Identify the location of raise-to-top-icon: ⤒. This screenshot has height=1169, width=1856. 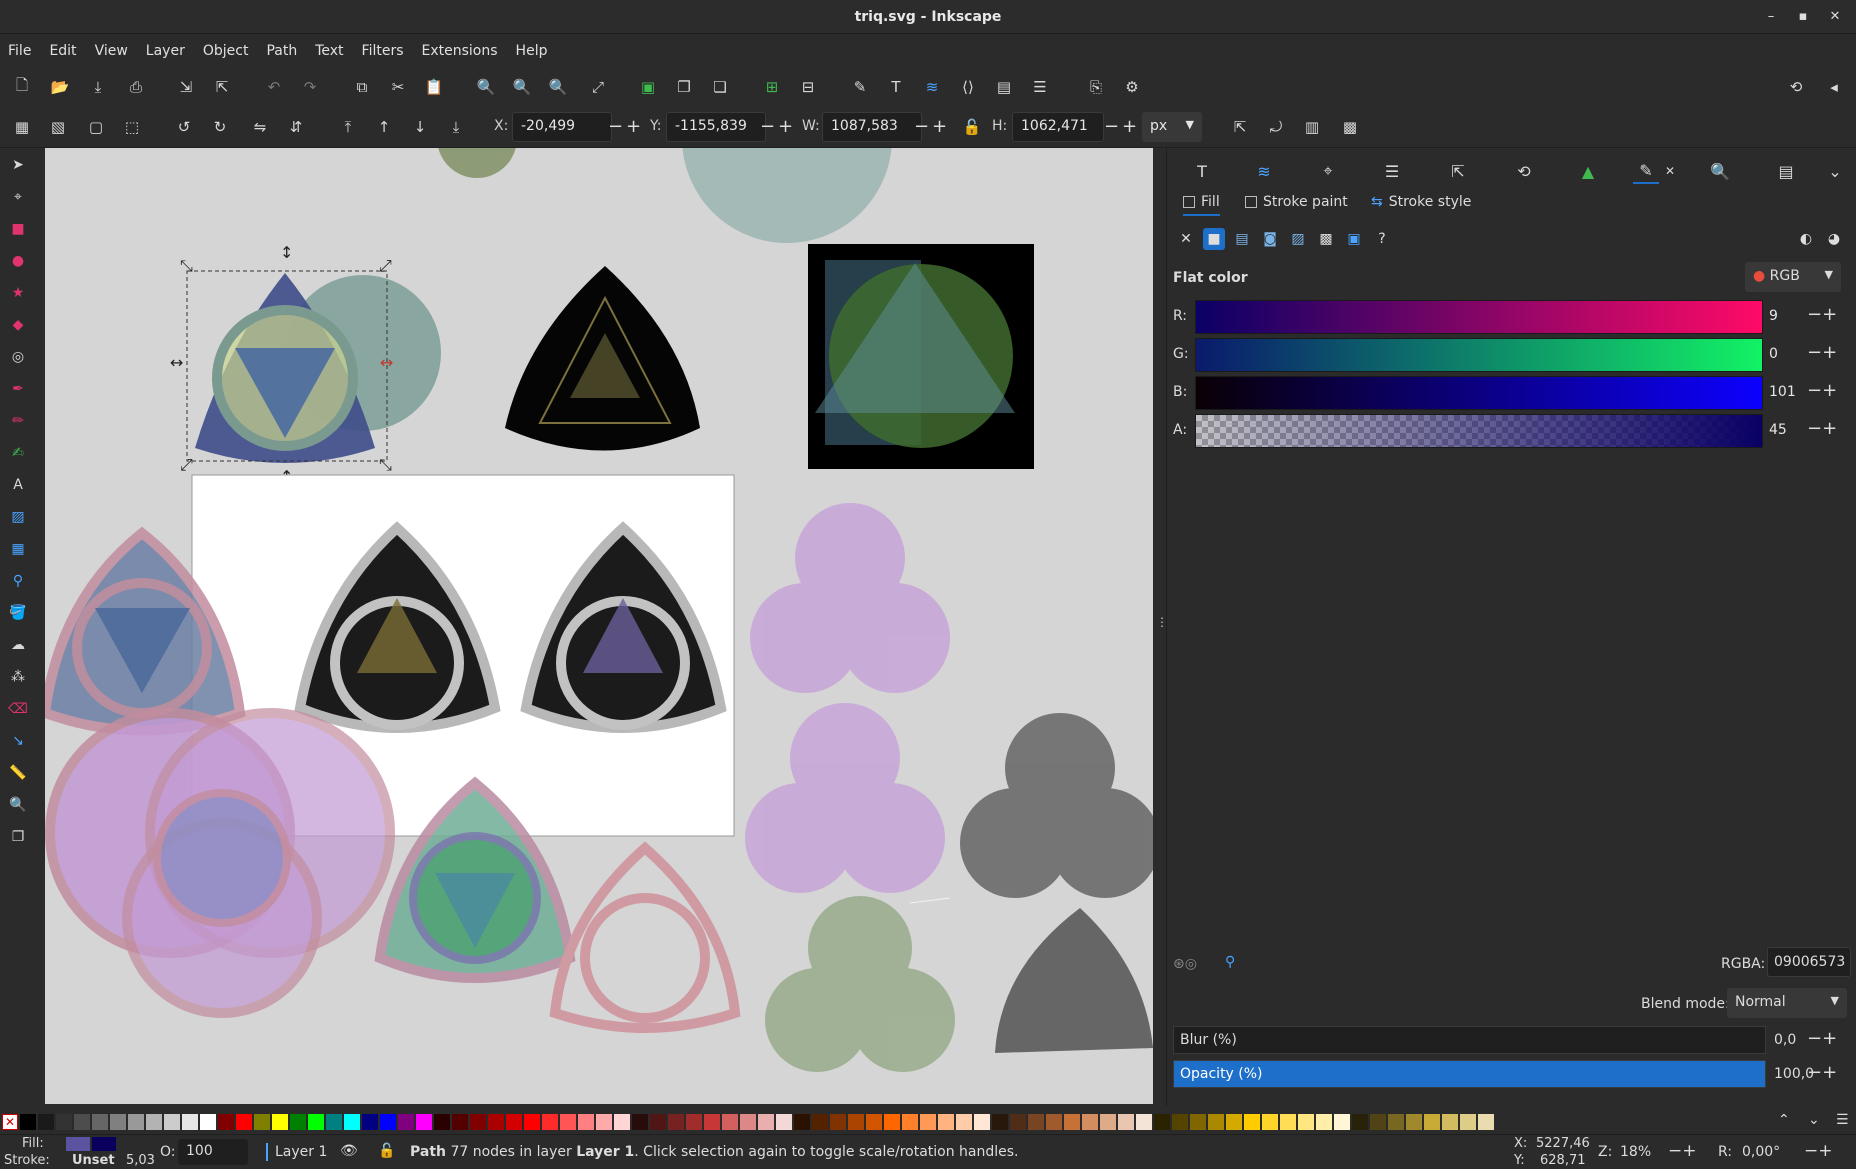
(348, 127).